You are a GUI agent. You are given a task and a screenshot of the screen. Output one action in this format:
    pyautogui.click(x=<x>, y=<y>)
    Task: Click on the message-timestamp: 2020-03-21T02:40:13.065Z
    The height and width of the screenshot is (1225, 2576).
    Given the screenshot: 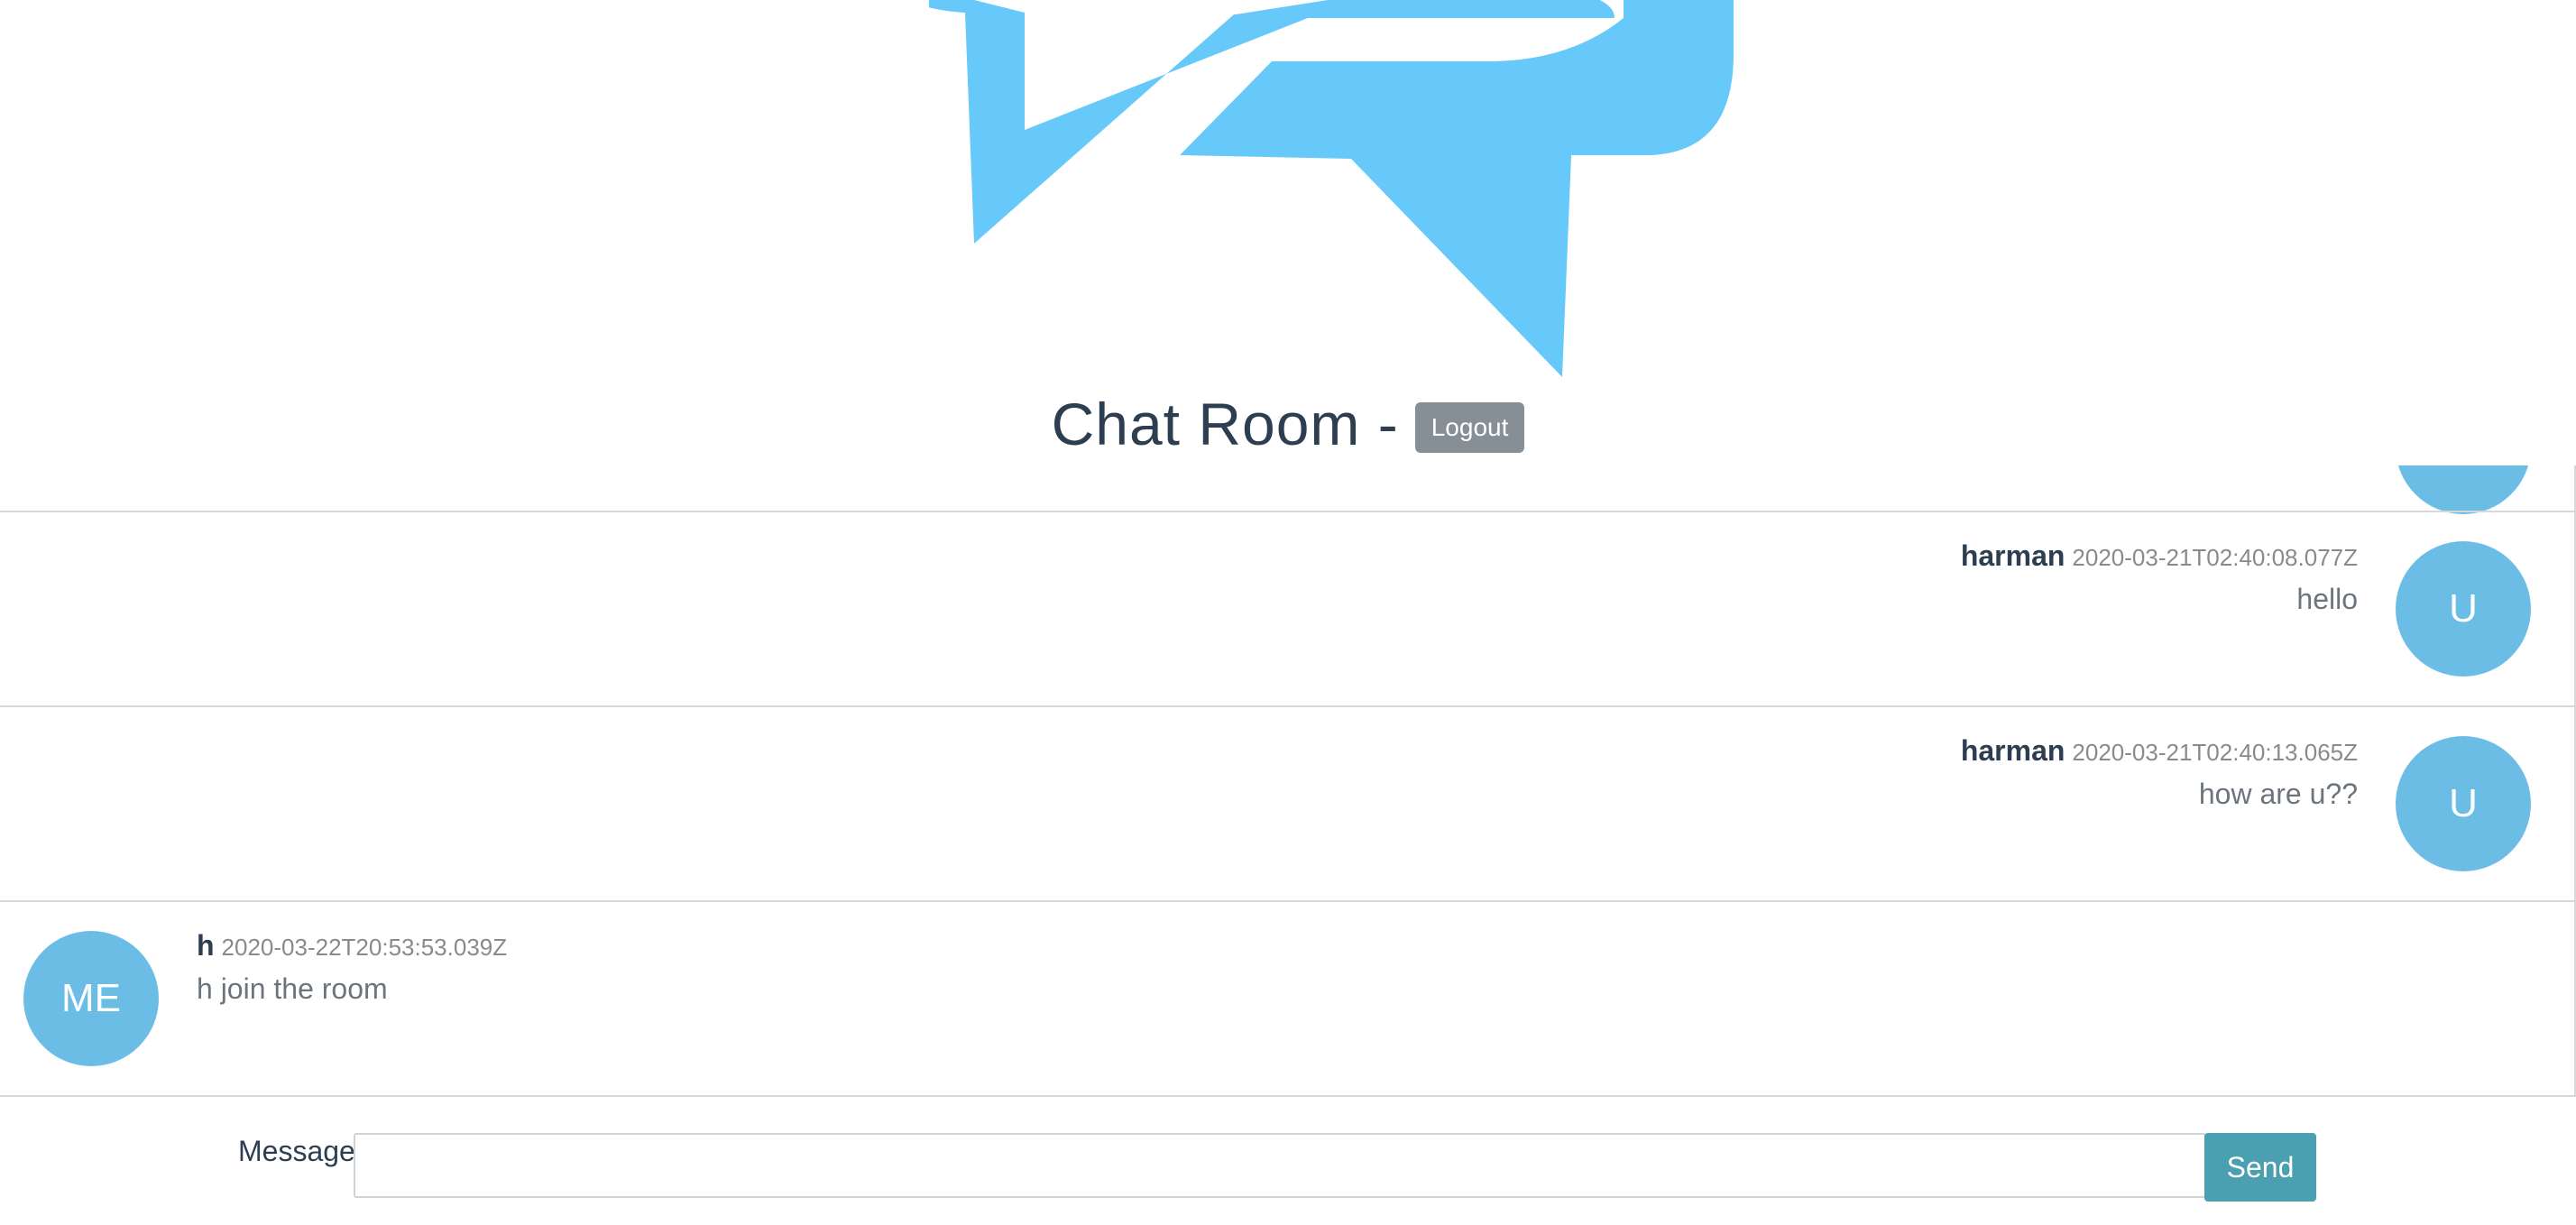 What is the action you would take?
    pyautogui.click(x=2215, y=752)
    